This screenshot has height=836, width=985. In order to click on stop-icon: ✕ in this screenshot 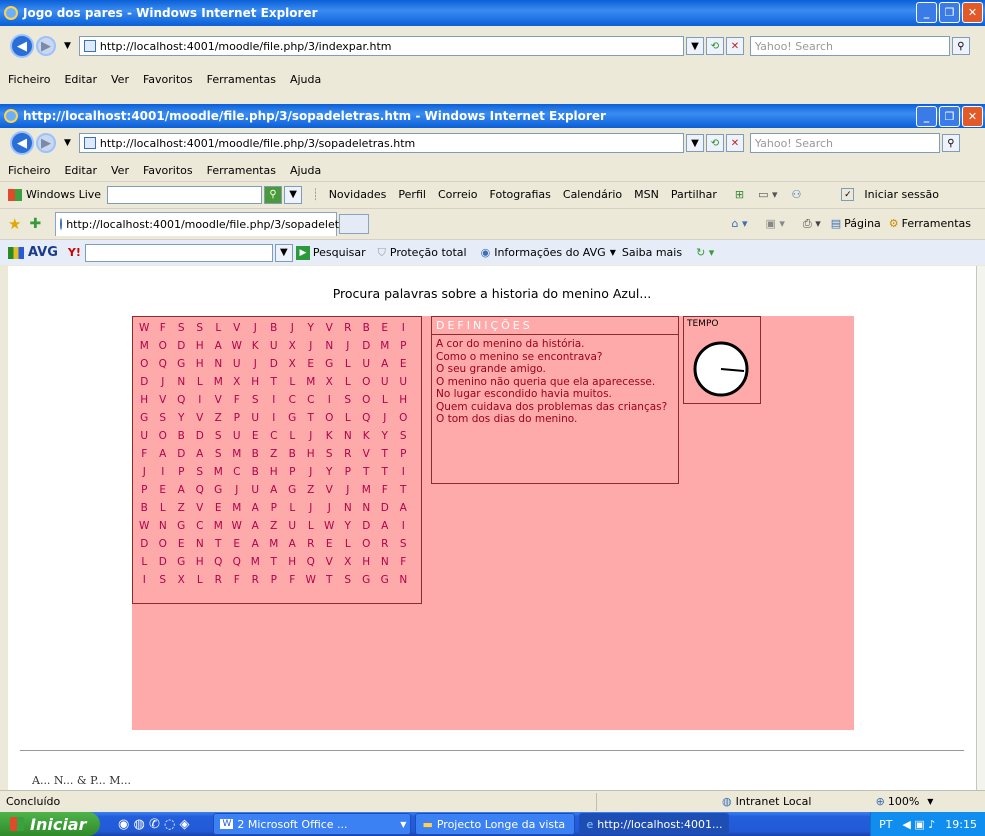, I will do `click(734, 143)`.